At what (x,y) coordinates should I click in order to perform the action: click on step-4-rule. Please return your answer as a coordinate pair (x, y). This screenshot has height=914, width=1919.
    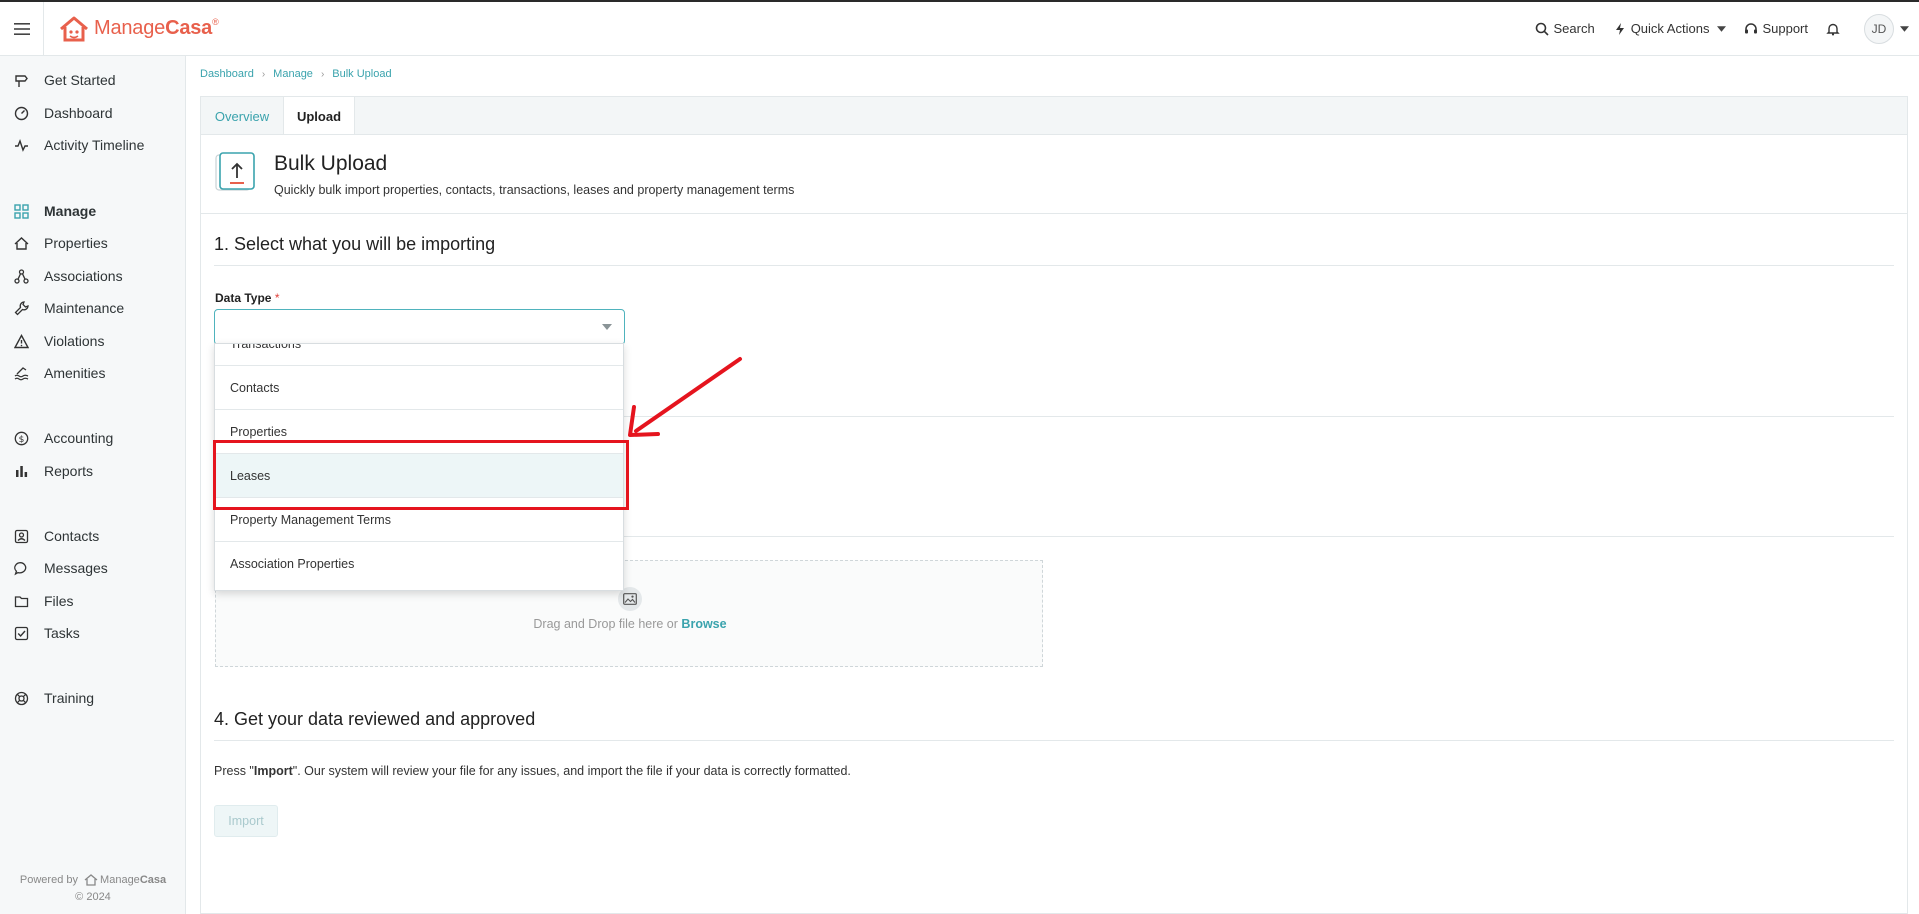
    Looking at the image, I should click on (1054, 740).